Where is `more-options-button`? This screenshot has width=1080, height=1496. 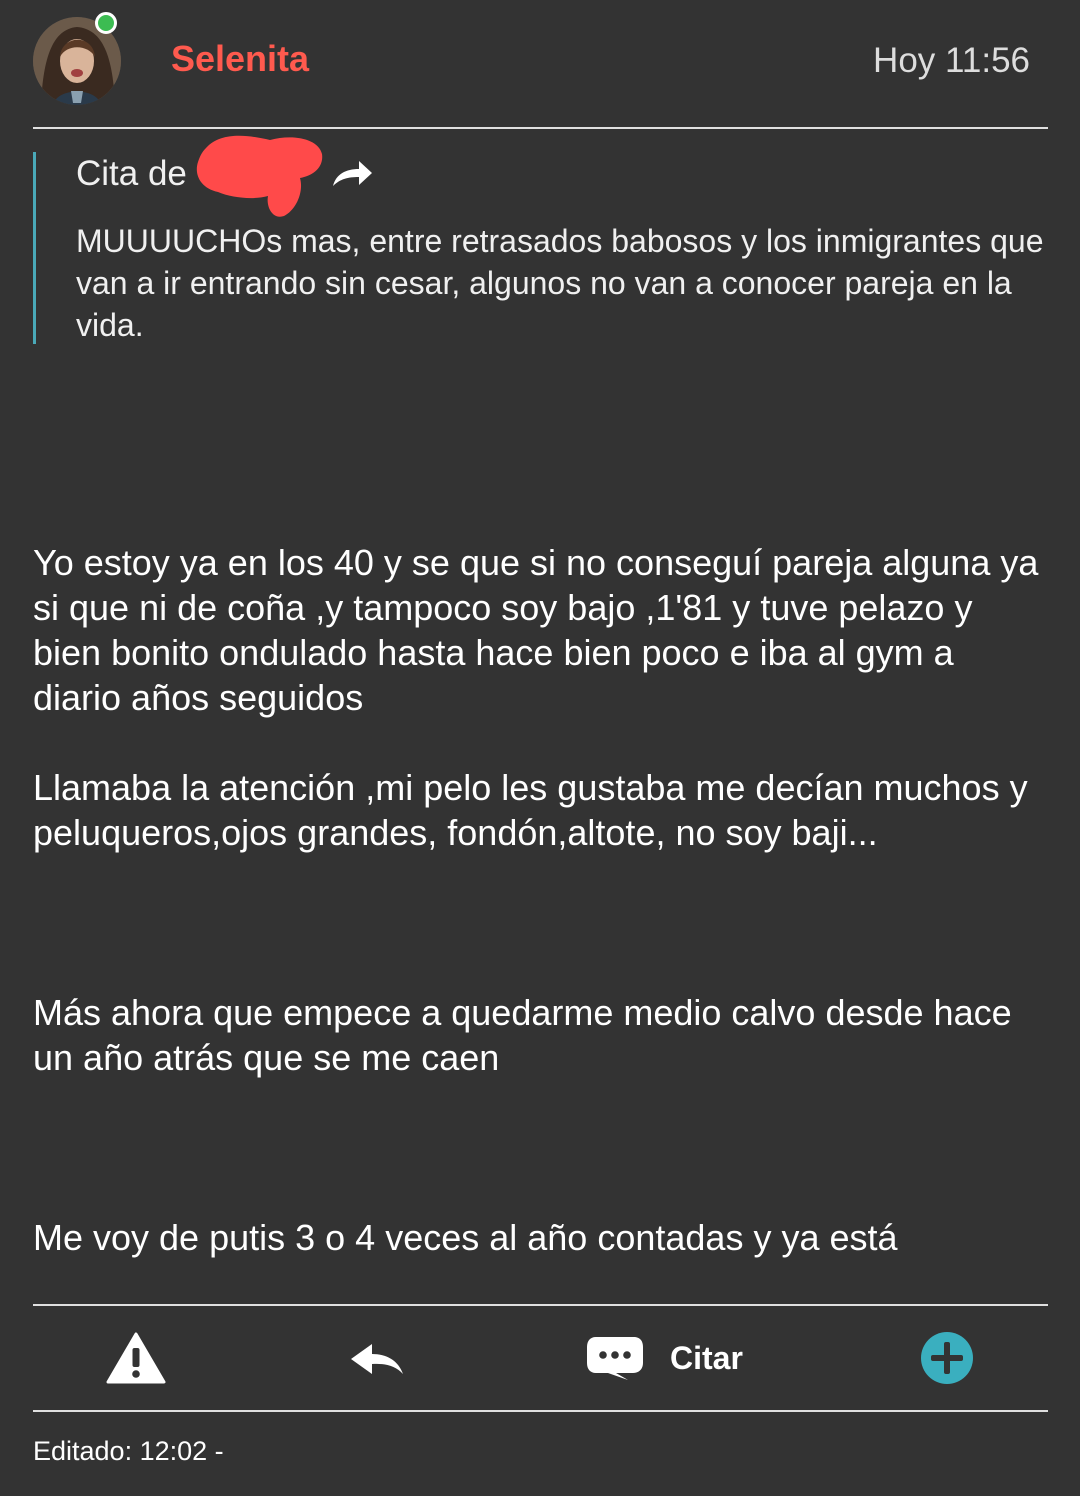 more-options-button is located at coordinates (947, 1358).